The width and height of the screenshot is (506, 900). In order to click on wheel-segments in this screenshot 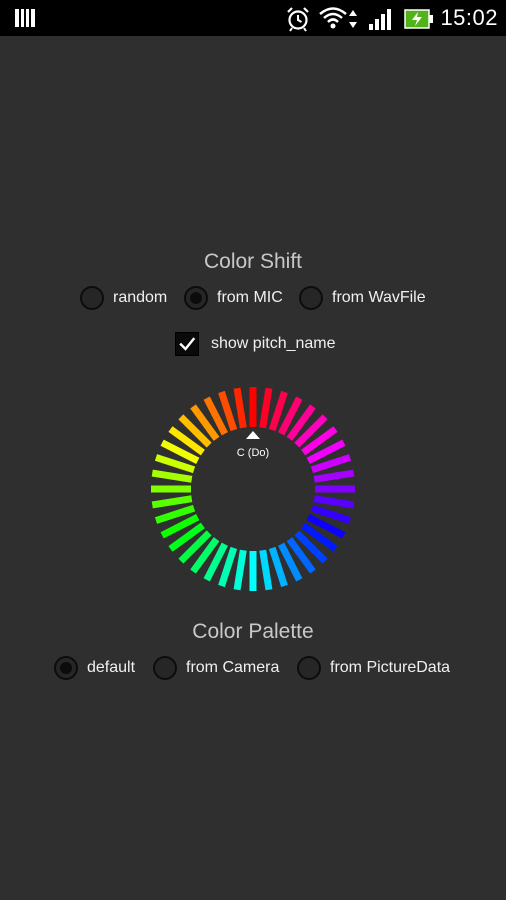, I will do `click(253, 489)`.